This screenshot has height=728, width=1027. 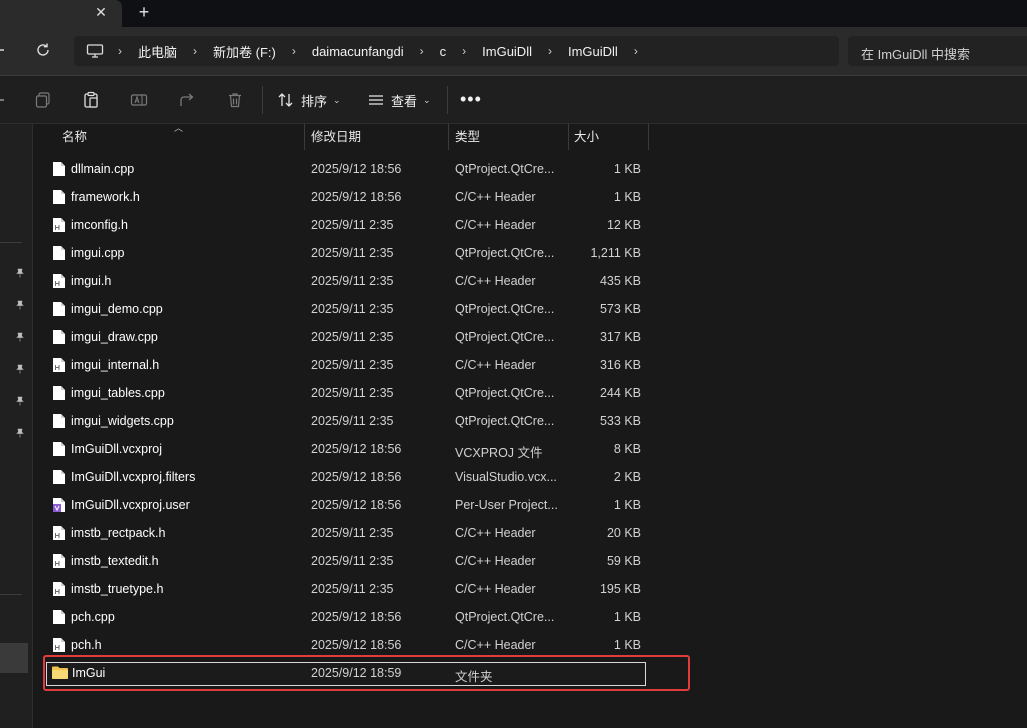 I want to click on search-placeholder: 在 ImGuiDll 中搜索, so click(x=916, y=54).